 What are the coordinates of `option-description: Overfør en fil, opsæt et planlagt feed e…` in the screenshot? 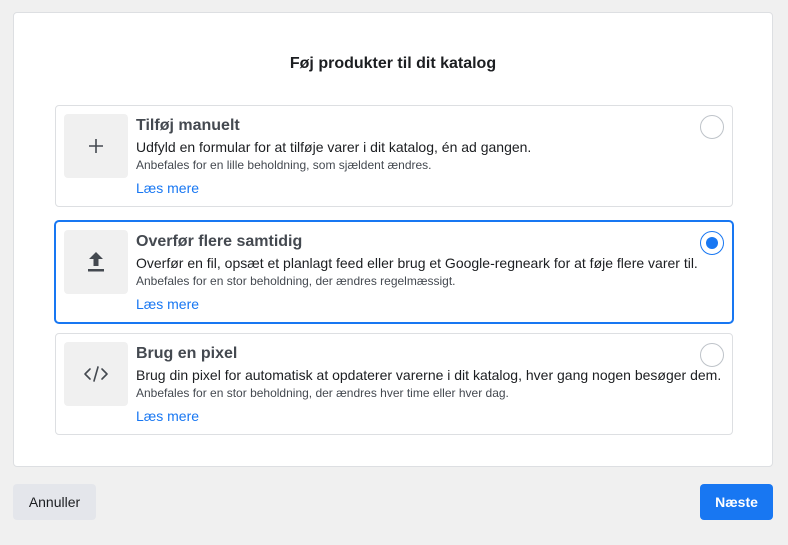 It's located at (417, 263).